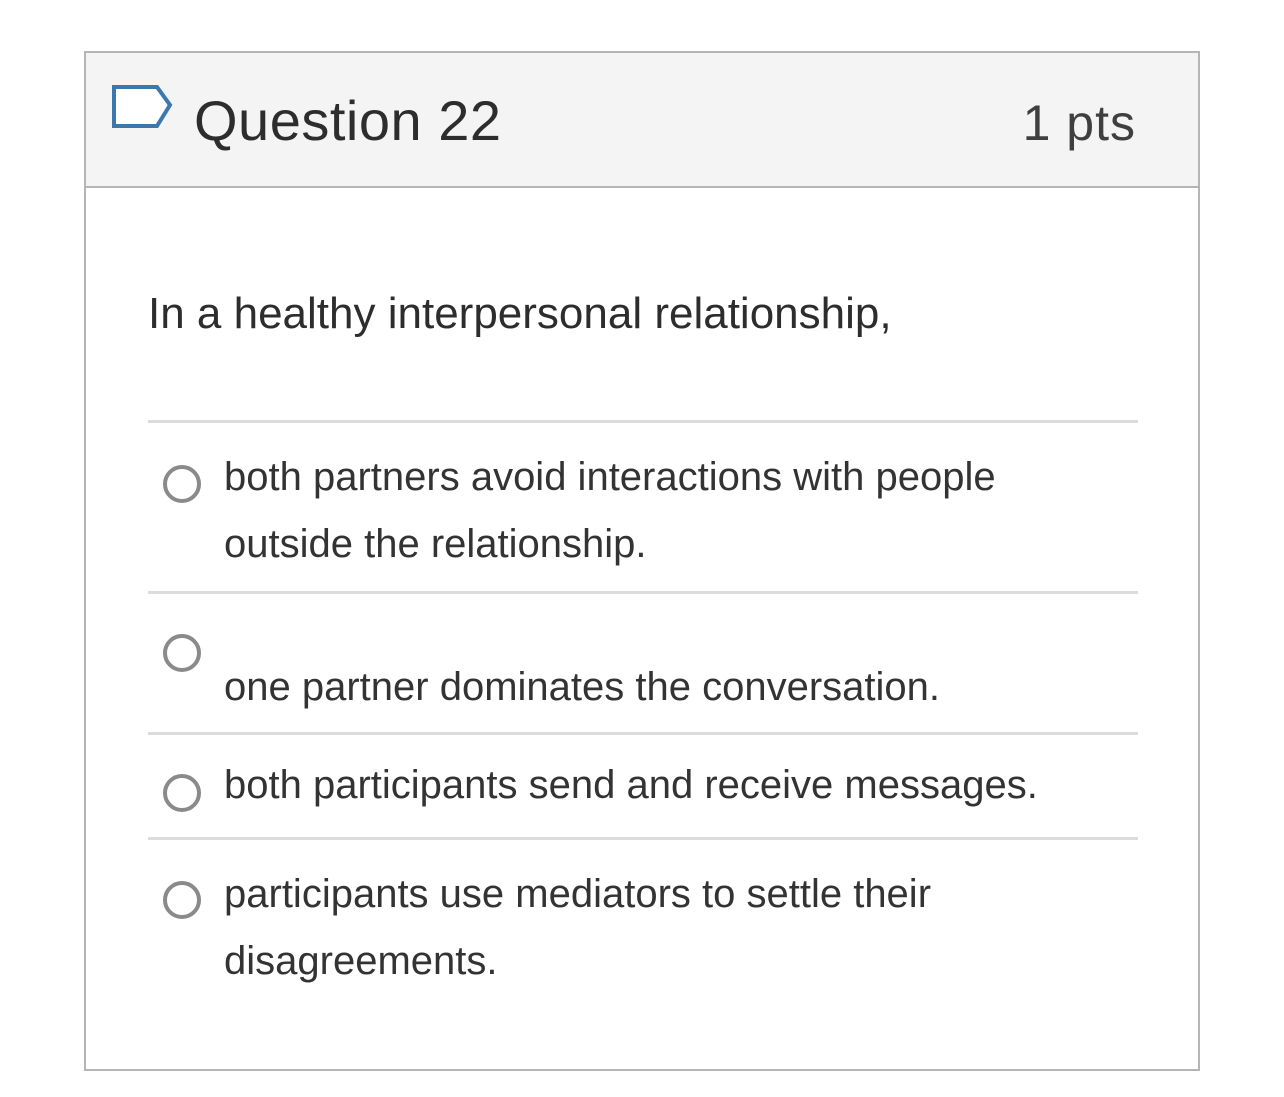 This screenshot has width=1284, height=1097. What do you see at coordinates (1079, 123) in the screenshot?
I see `question-points: 1 pts` at bounding box center [1079, 123].